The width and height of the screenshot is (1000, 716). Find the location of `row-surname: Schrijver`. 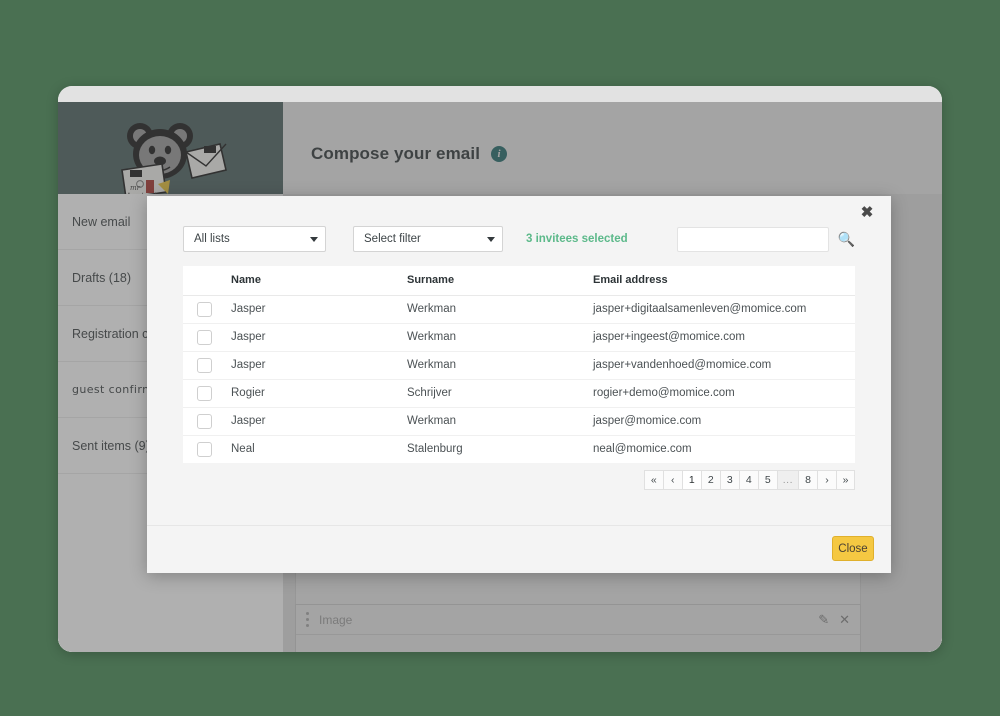

row-surname: Schrijver is located at coordinates (500, 393).